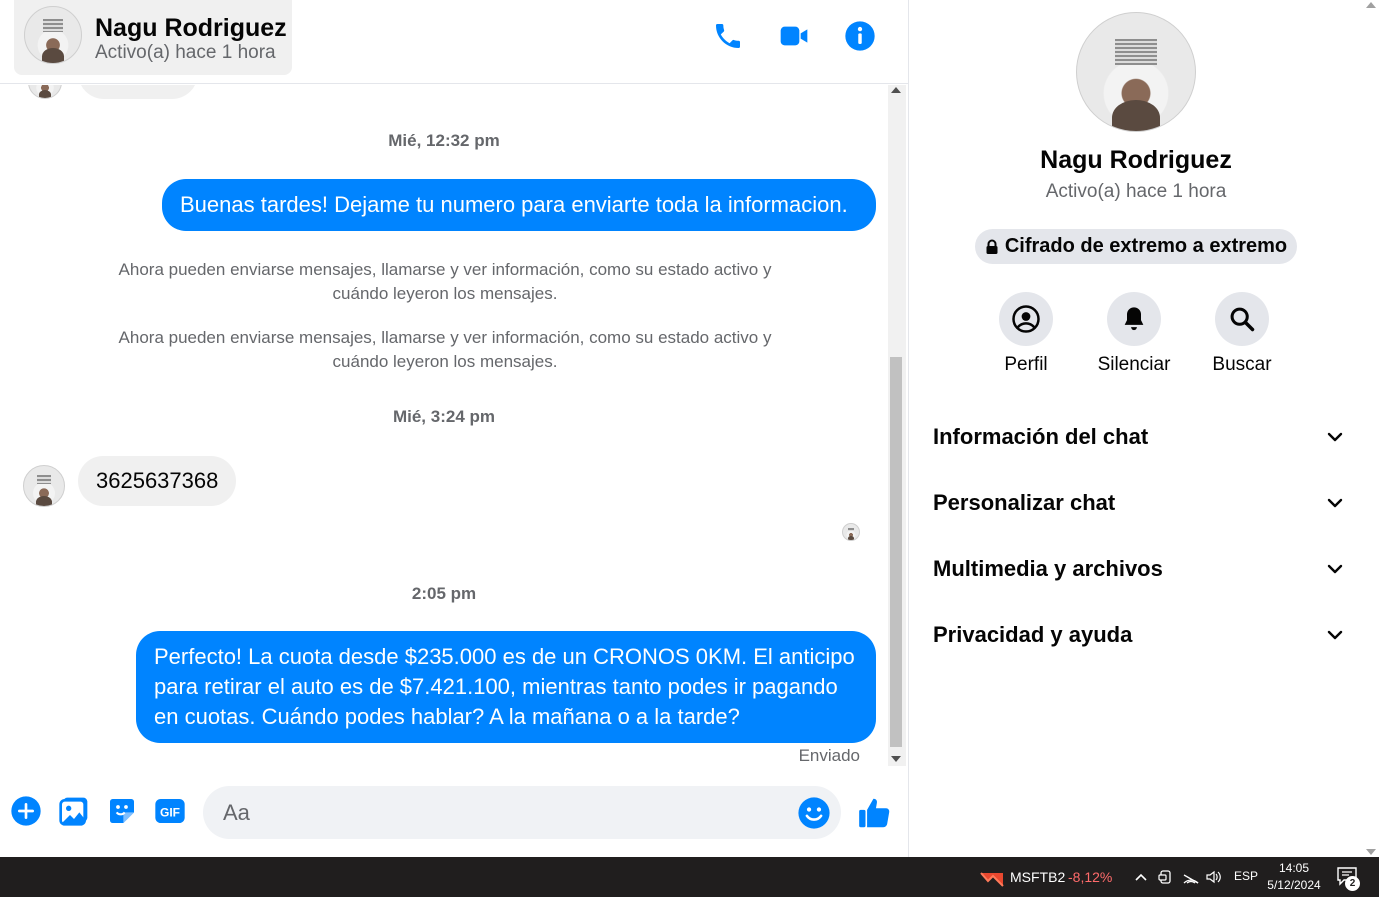  Describe the element at coordinates (1242, 364) in the screenshot. I see `search-action-label: Buscar` at that location.